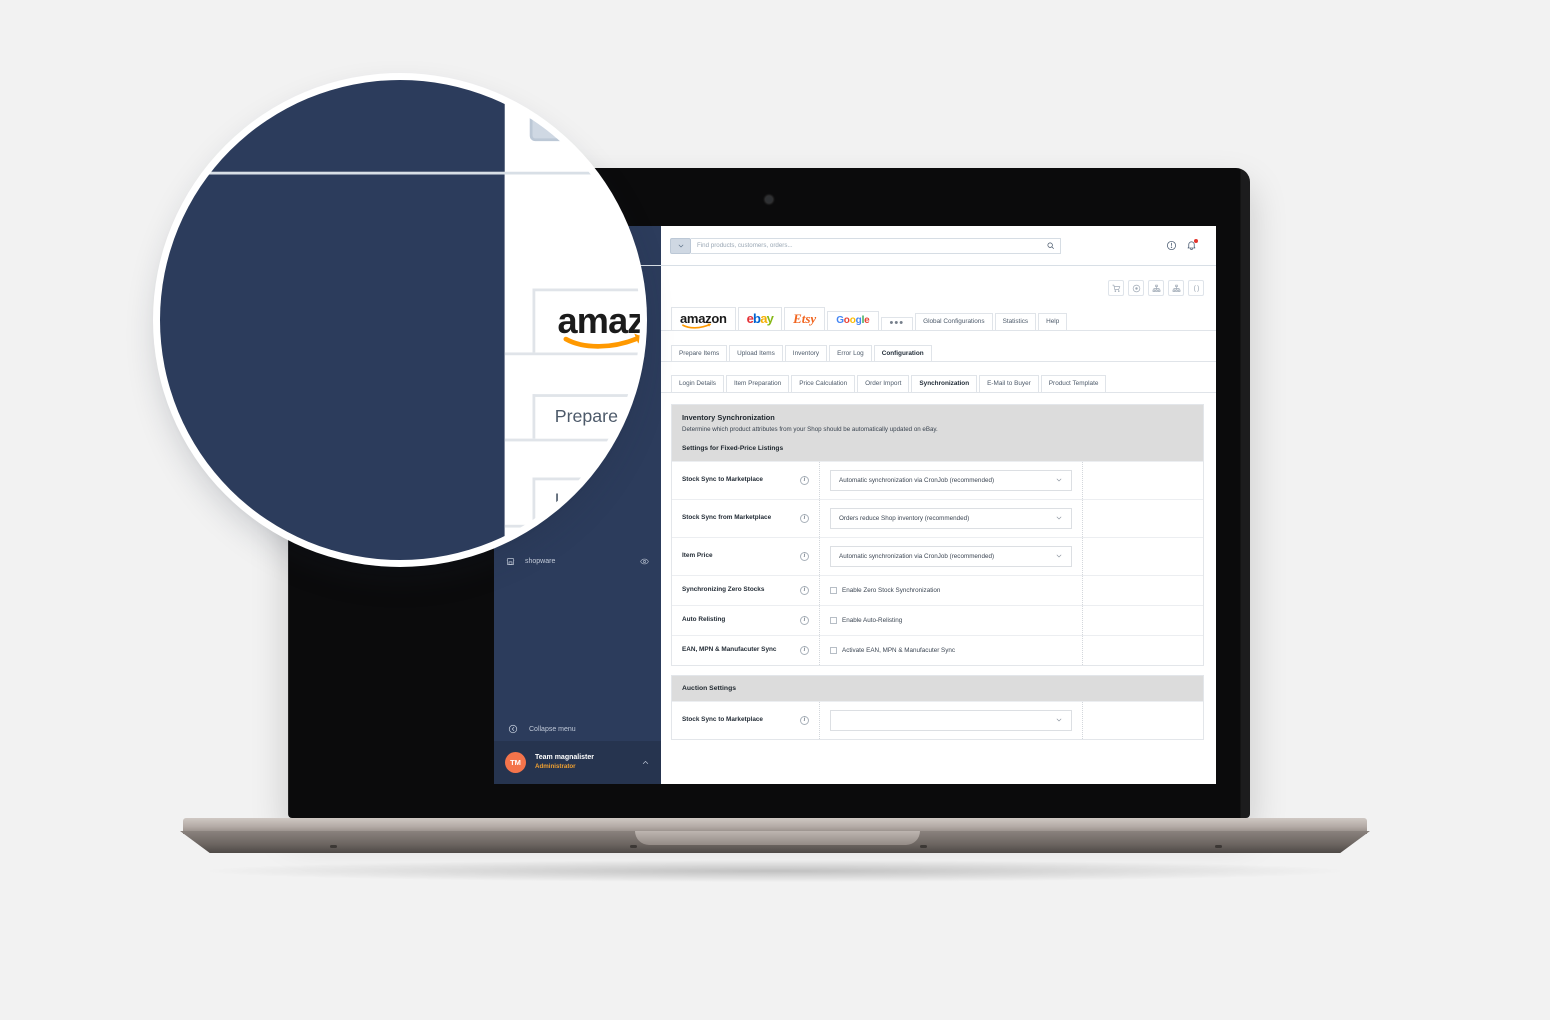 The image size is (1550, 1020). Describe the element at coordinates (555, 766) in the screenshot. I see `user-role: Administrator` at that location.